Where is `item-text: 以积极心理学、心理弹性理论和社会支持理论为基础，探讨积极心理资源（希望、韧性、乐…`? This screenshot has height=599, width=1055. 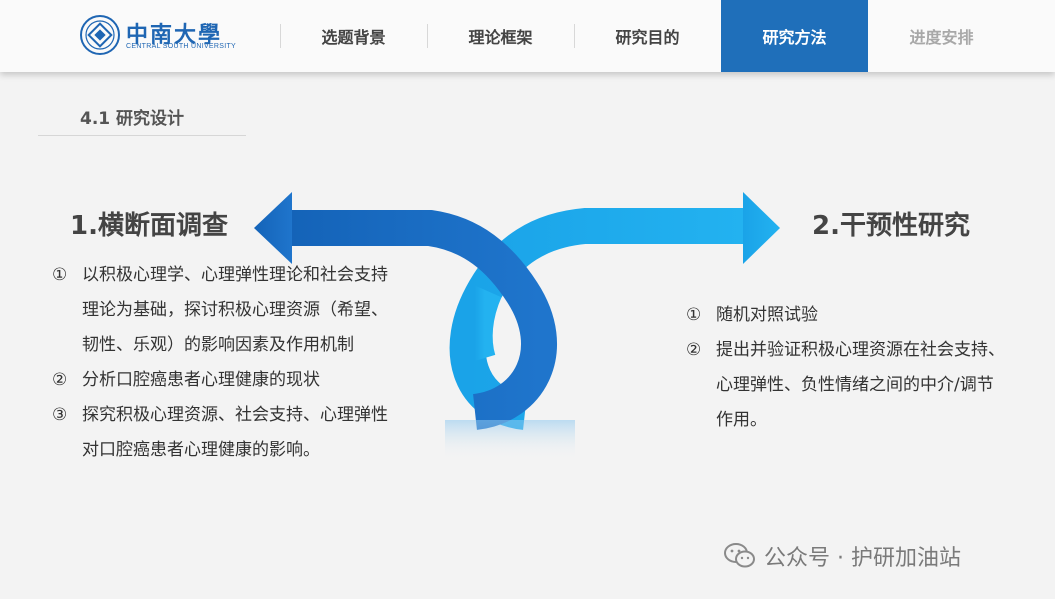 item-text: 以积极心理学、心理弹性理论和社会支持理论为基础，探讨积极心理资源（希望、韧性、乐… is located at coordinates (235, 310).